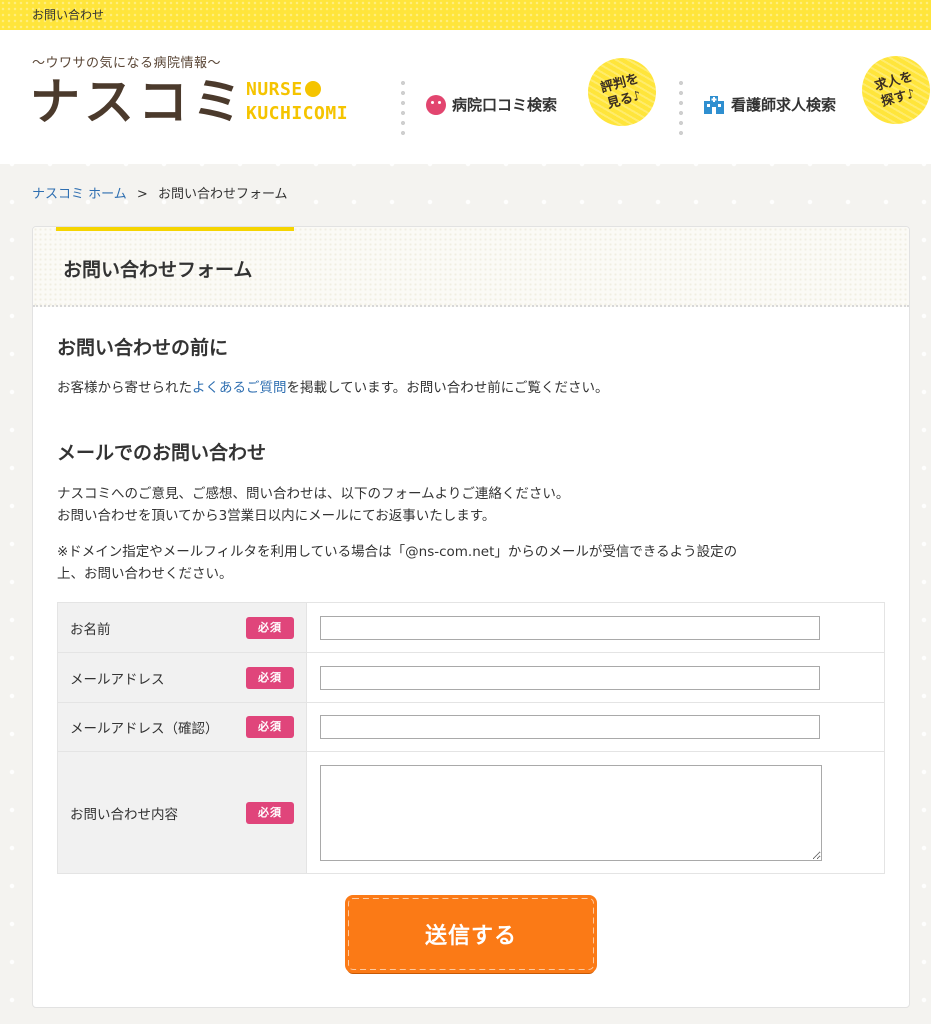 Image resolution: width=931 pixels, height=1024 pixels. What do you see at coordinates (297, 113) in the screenshot?
I see `logo-en-line2: KUCHICOMI` at bounding box center [297, 113].